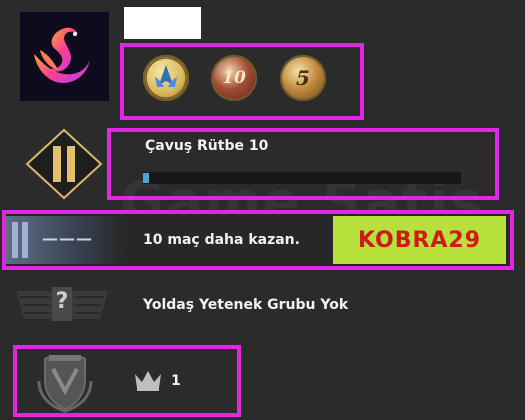 The width and height of the screenshot is (525, 420). Describe the element at coordinates (258, 240) in the screenshot. I see `wins-highlight` at that location.